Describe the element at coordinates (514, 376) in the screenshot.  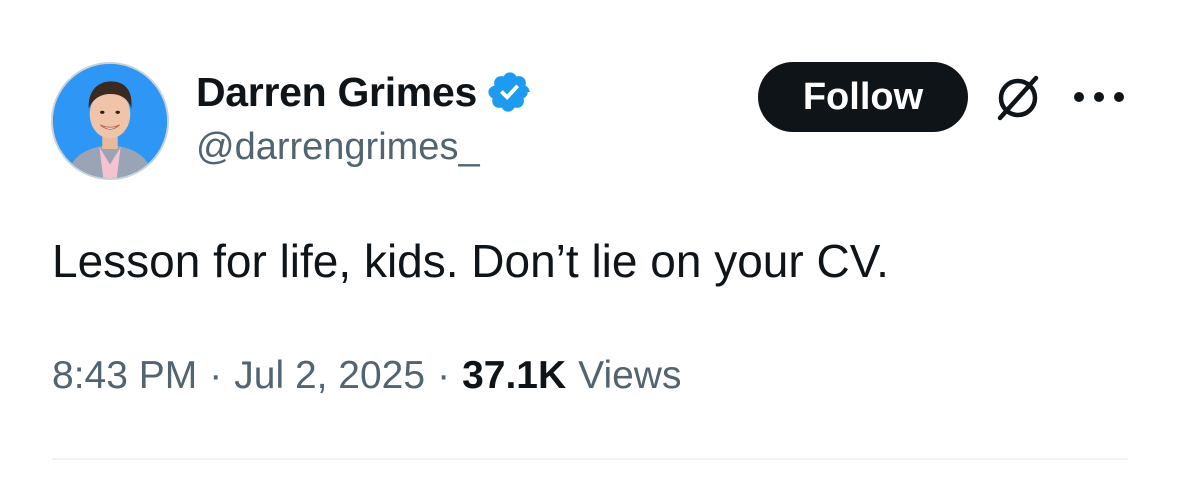
I see `views-count: 37.1K` at that location.